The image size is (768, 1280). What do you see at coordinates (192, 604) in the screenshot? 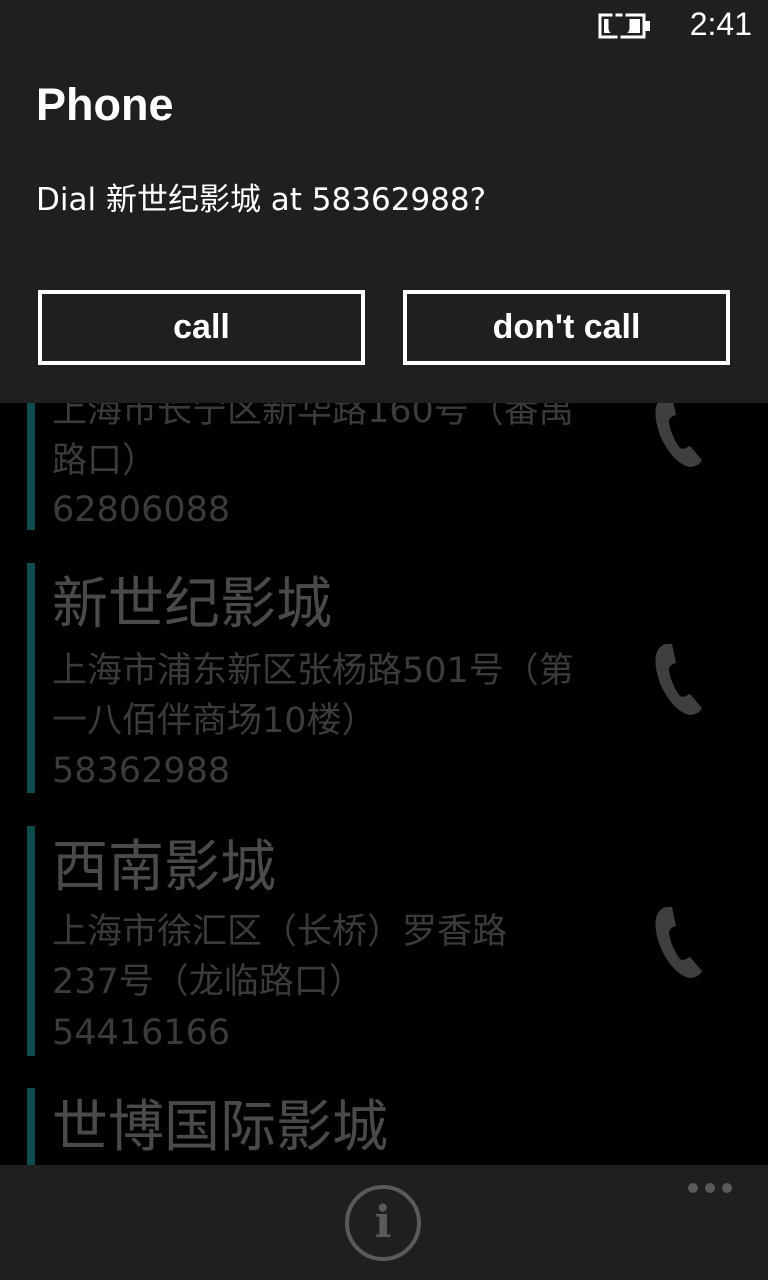
I see `cinema-name: 新世纪影城` at bounding box center [192, 604].